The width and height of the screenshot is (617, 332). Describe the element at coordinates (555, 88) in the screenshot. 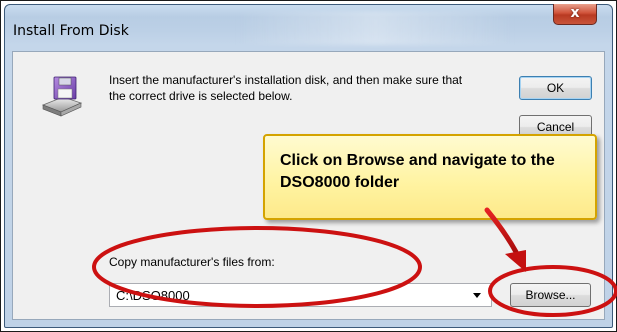

I see `ok-button: OK` at that location.